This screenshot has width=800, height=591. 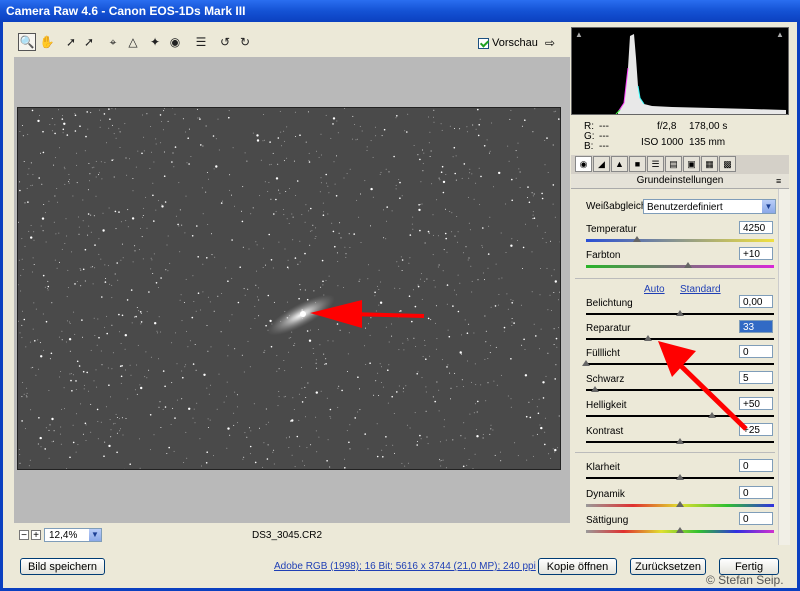 I want to click on zoom-level-select: 12,4% ▼, so click(x=73, y=535).